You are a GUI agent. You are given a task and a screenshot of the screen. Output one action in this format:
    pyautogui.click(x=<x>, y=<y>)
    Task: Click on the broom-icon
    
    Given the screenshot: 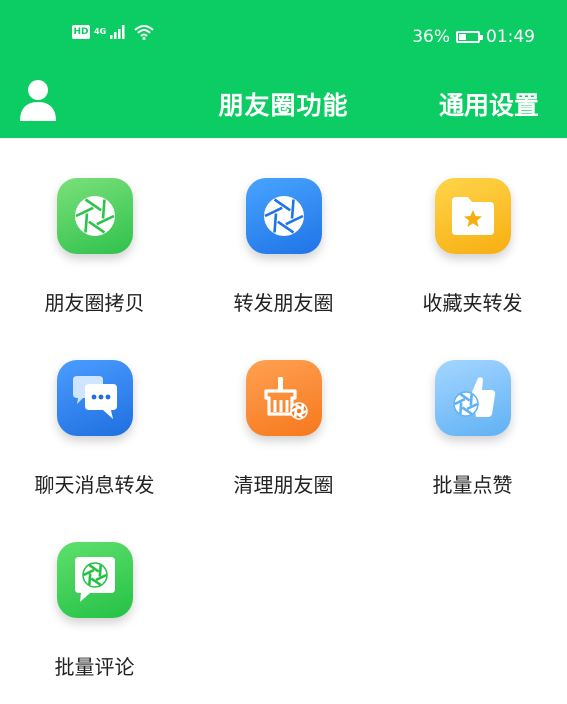 What is the action you would take?
    pyautogui.click(x=283, y=398)
    